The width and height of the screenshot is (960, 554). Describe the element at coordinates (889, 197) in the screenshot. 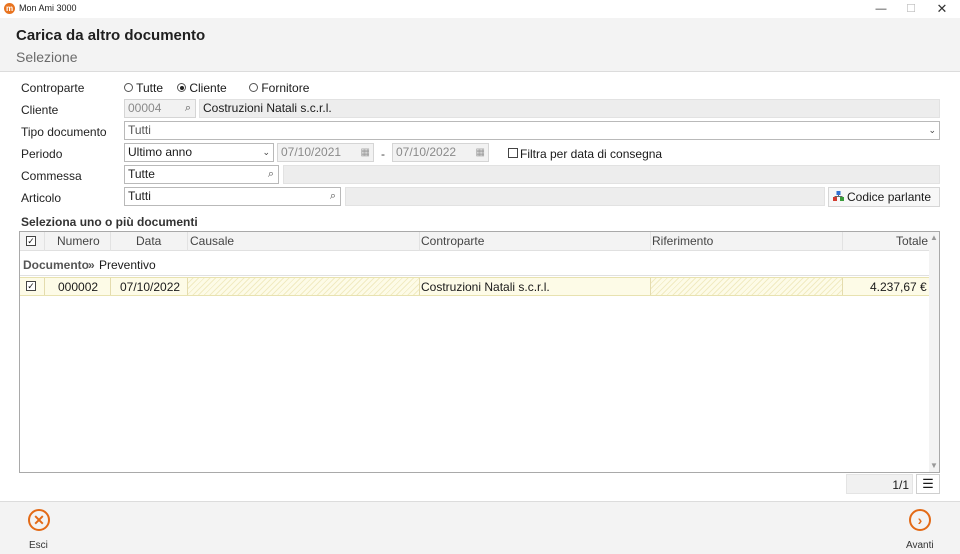

I see `codice-parlante-label: Codice parlante` at that location.